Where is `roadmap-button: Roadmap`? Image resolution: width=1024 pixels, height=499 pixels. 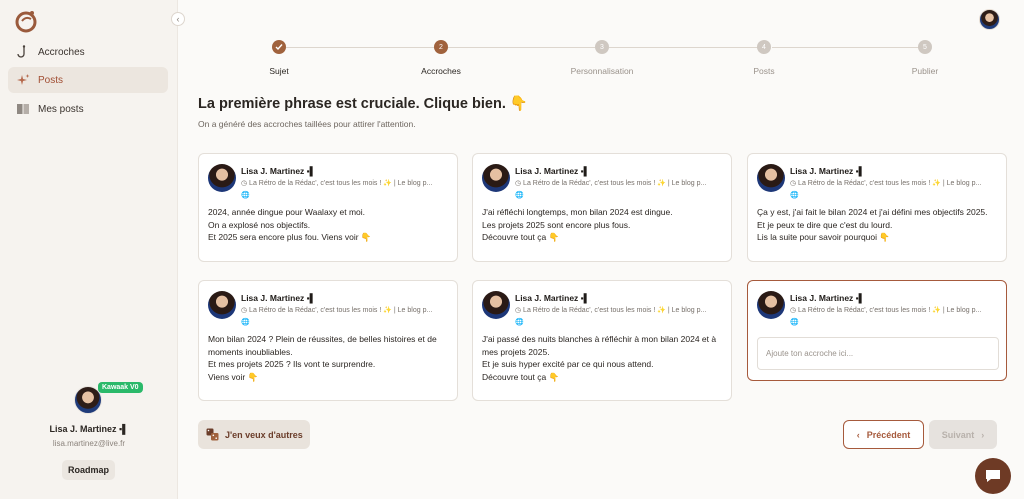
roadmap-button: Roadmap is located at coordinates (88, 470).